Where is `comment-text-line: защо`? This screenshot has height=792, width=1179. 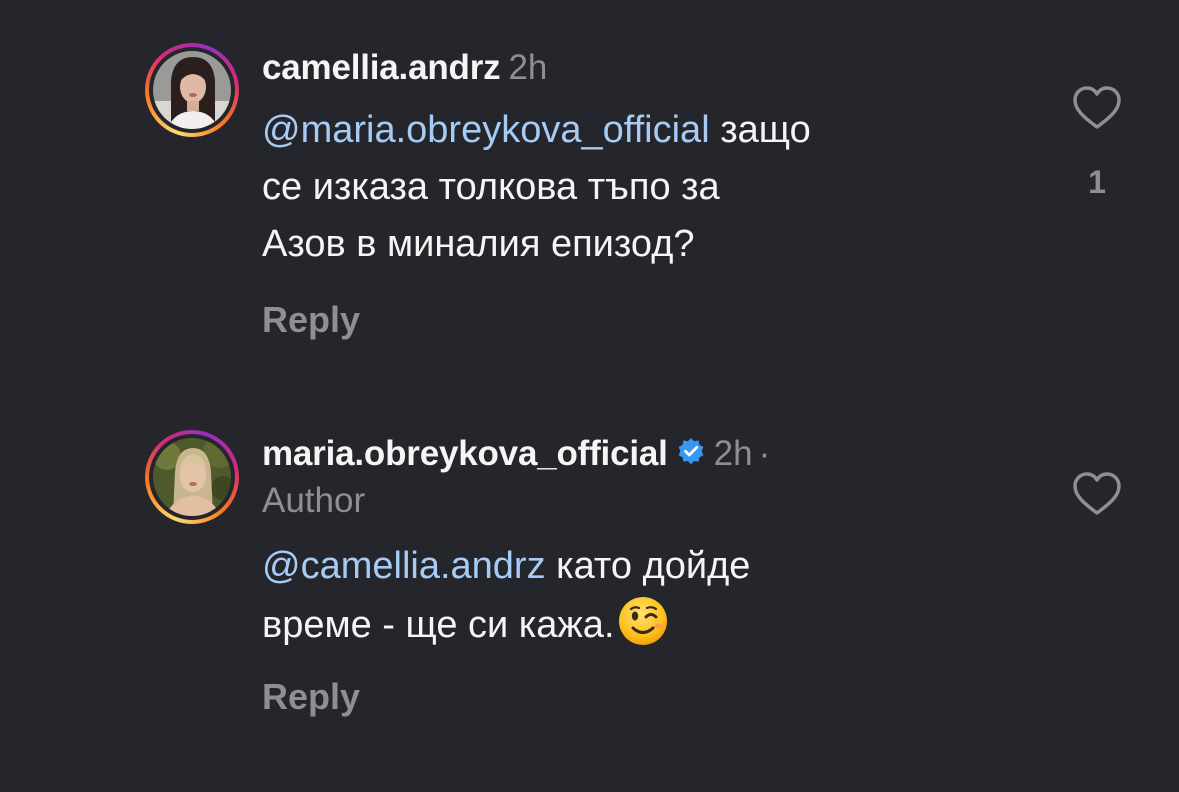 comment-text-line: защо is located at coordinates (760, 130).